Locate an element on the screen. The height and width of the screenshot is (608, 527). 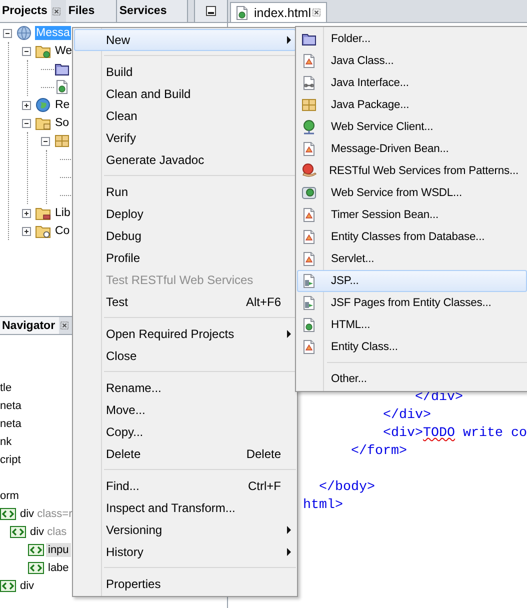
menu-item: Test Alt+F6 is located at coordinates (185, 302).